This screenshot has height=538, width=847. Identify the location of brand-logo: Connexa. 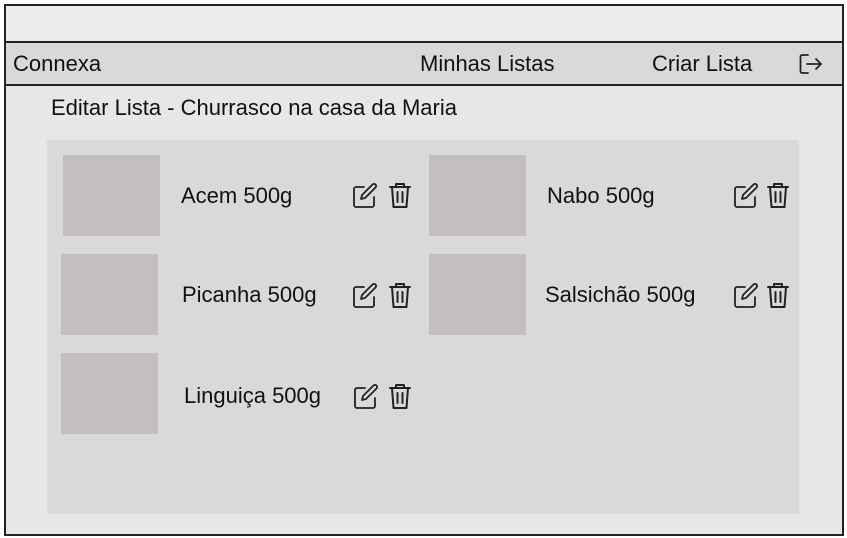
(57, 63).